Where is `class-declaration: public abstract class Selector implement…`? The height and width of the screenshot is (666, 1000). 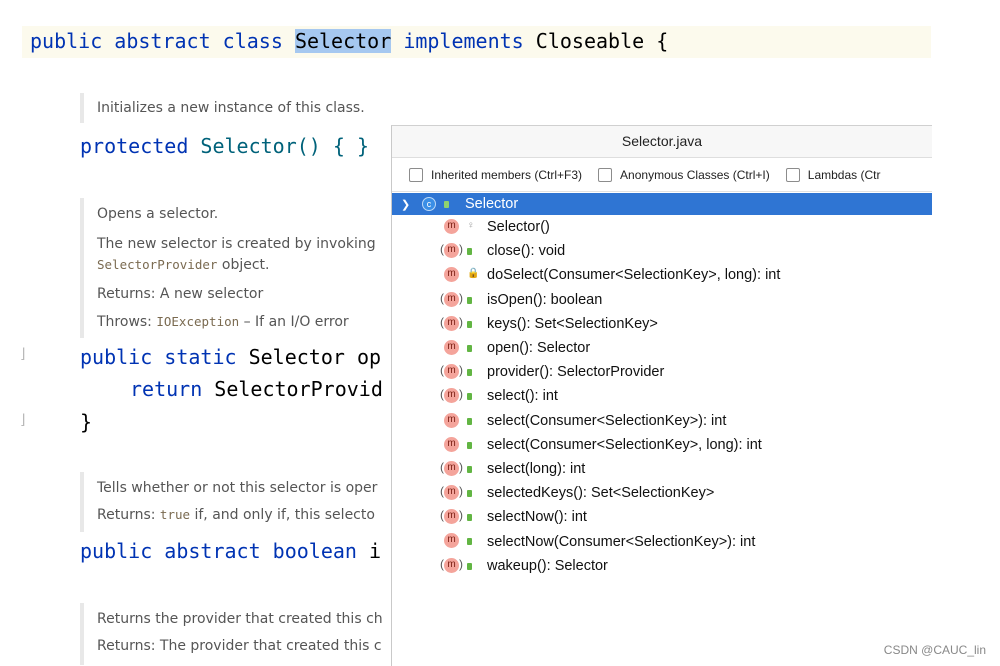
class-declaration: public abstract class Selector implement… is located at coordinates (349, 41).